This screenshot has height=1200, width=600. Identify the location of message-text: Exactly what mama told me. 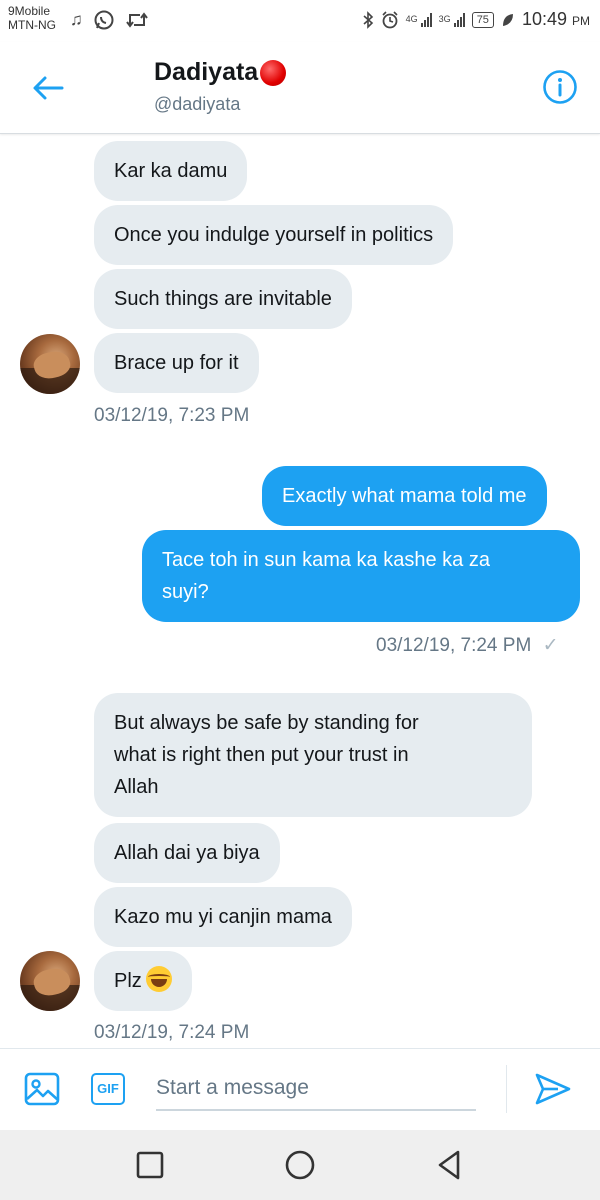
(404, 496).